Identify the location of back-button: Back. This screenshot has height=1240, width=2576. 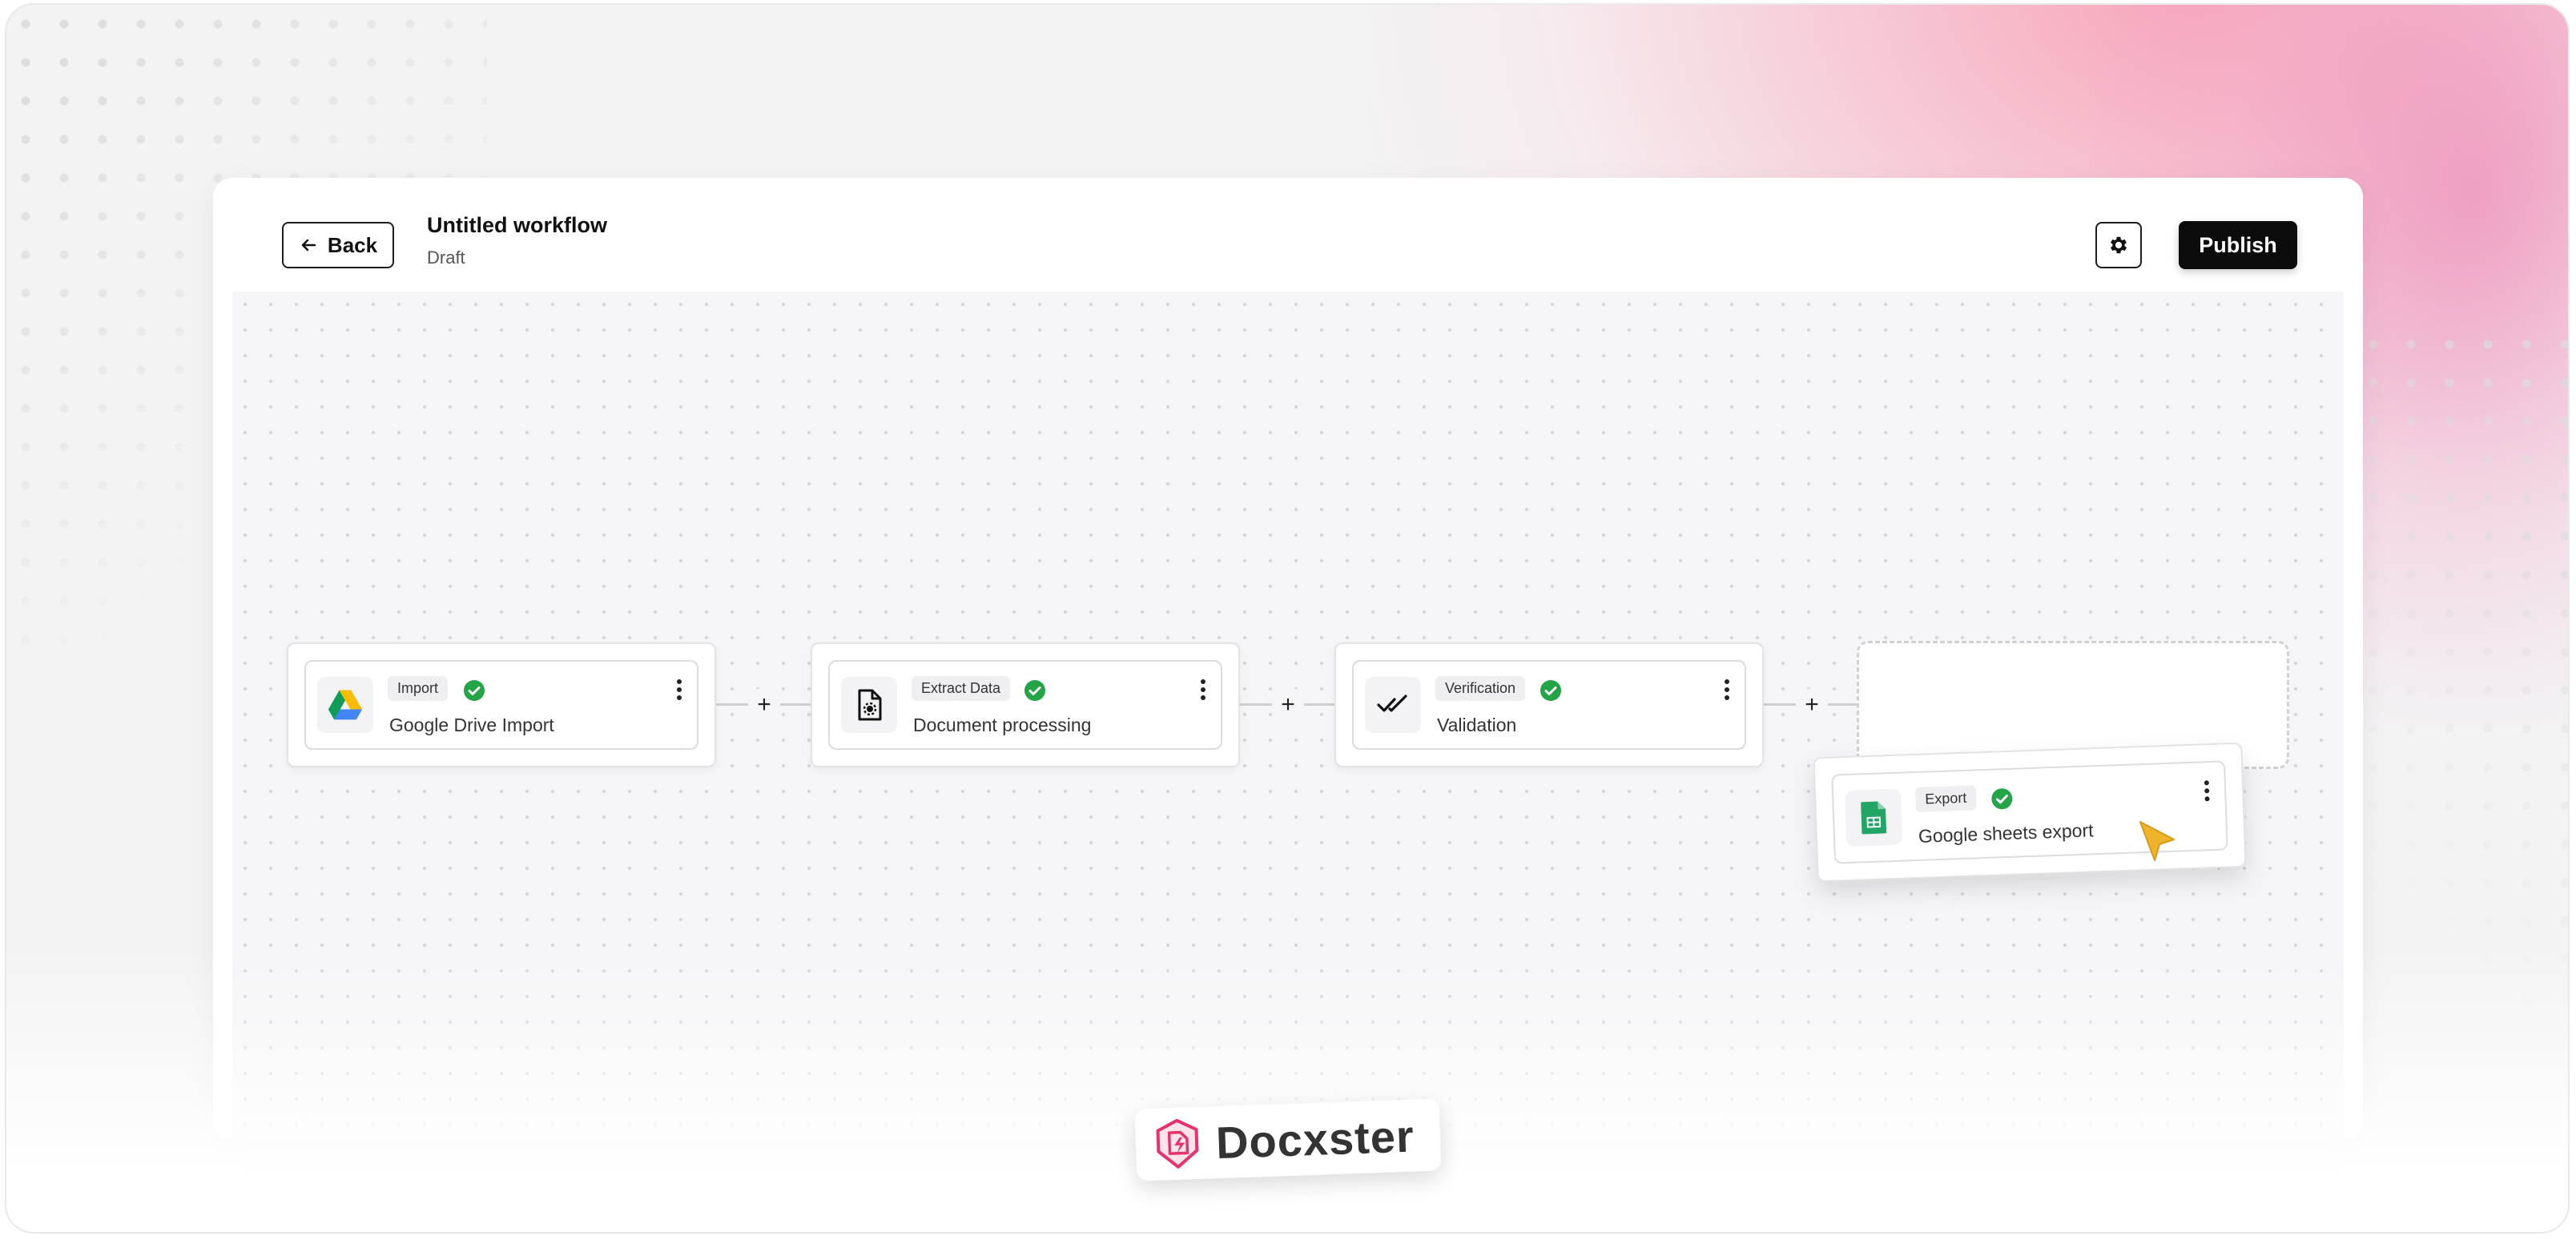
(338, 245).